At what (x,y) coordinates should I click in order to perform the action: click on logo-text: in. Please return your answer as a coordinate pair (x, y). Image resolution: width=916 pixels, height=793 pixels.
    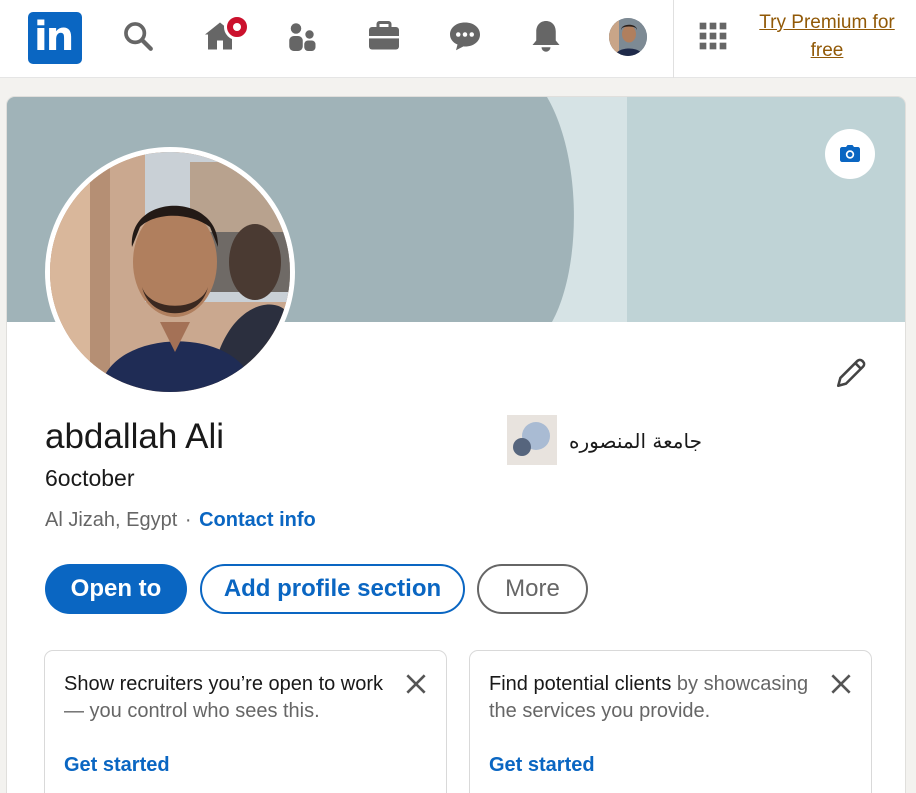
    Looking at the image, I should click on (54, 37).